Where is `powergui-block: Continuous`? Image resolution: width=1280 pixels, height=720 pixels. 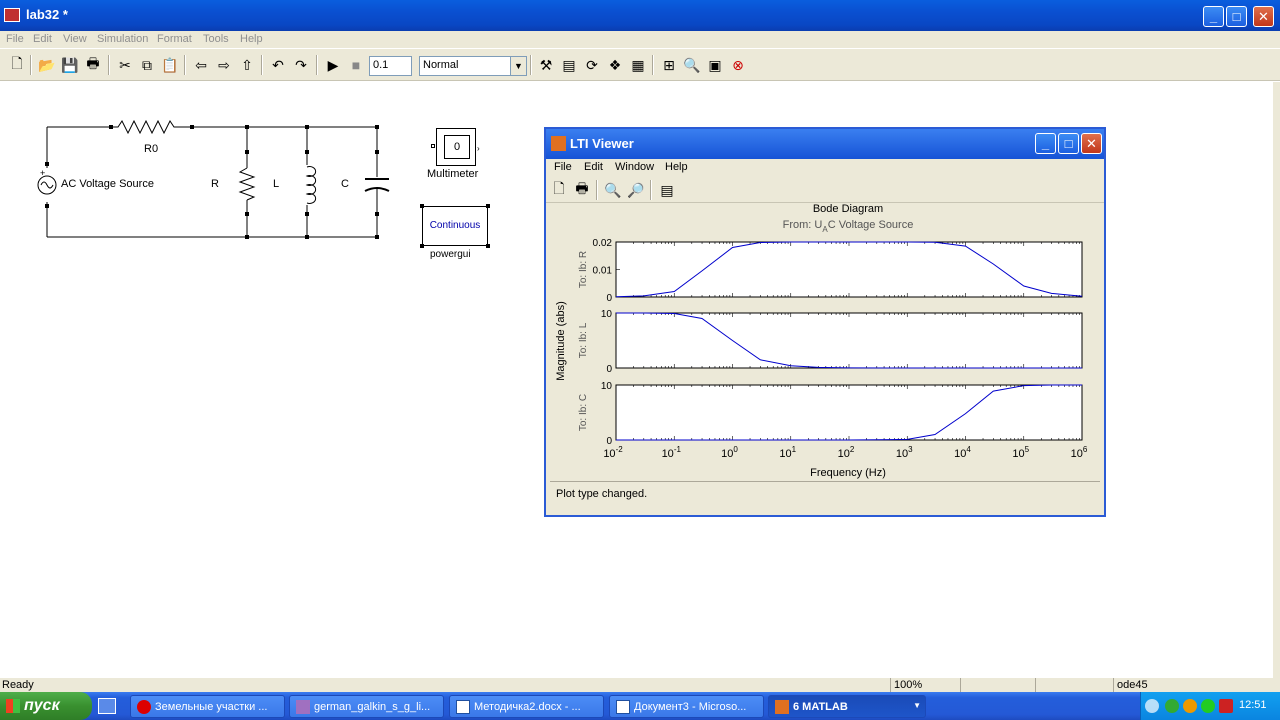 powergui-block: Continuous is located at coordinates (455, 226).